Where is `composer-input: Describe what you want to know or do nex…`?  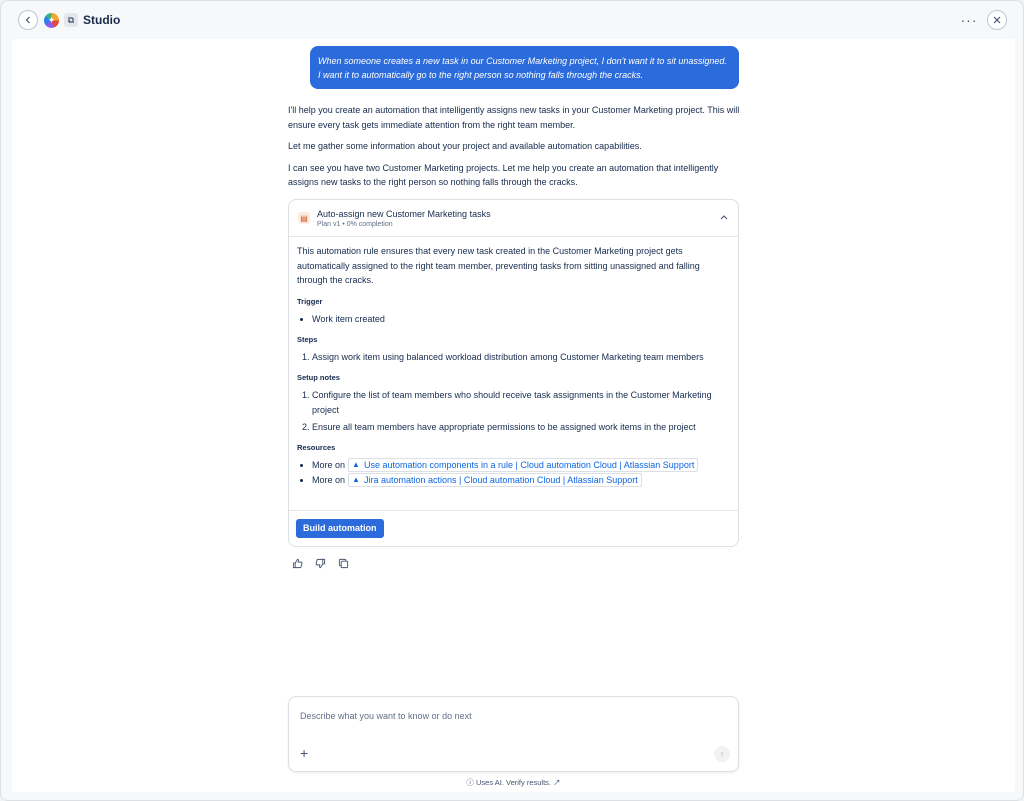 composer-input: Describe what you want to know or do nex… is located at coordinates (386, 716).